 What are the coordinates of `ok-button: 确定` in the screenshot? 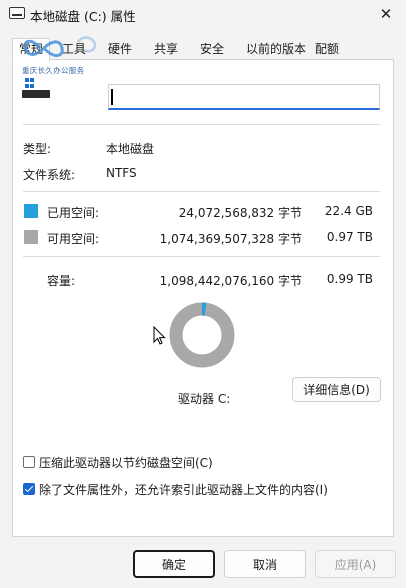 It's located at (174, 564).